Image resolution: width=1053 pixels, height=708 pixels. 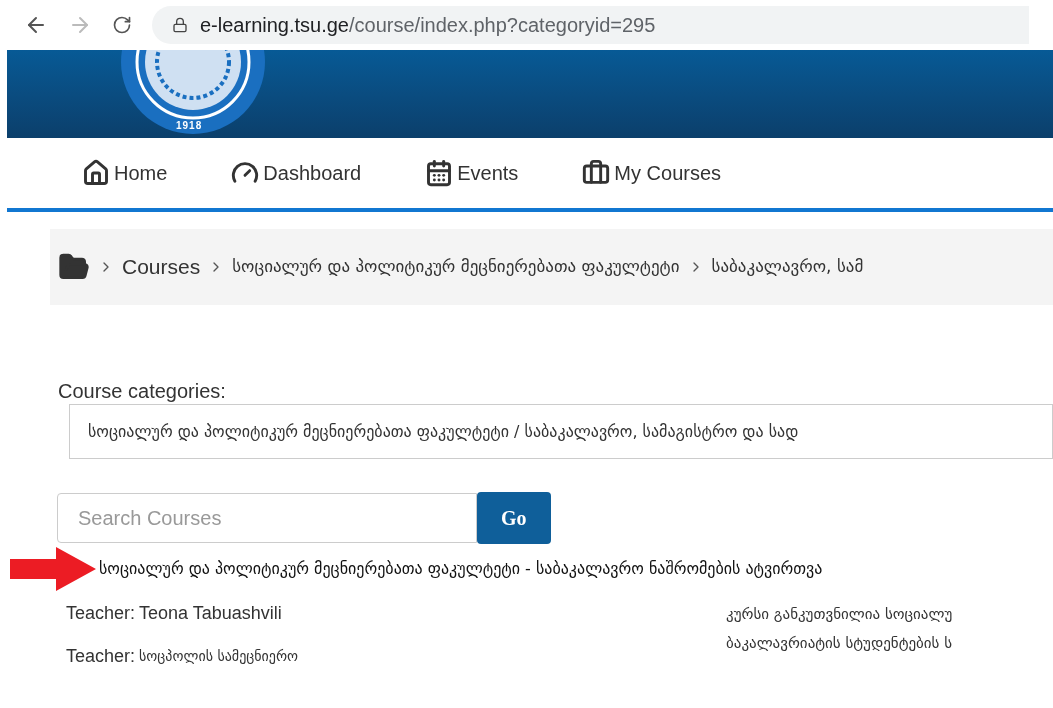 What do you see at coordinates (514, 518) in the screenshot?
I see `go-button: Go` at bounding box center [514, 518].